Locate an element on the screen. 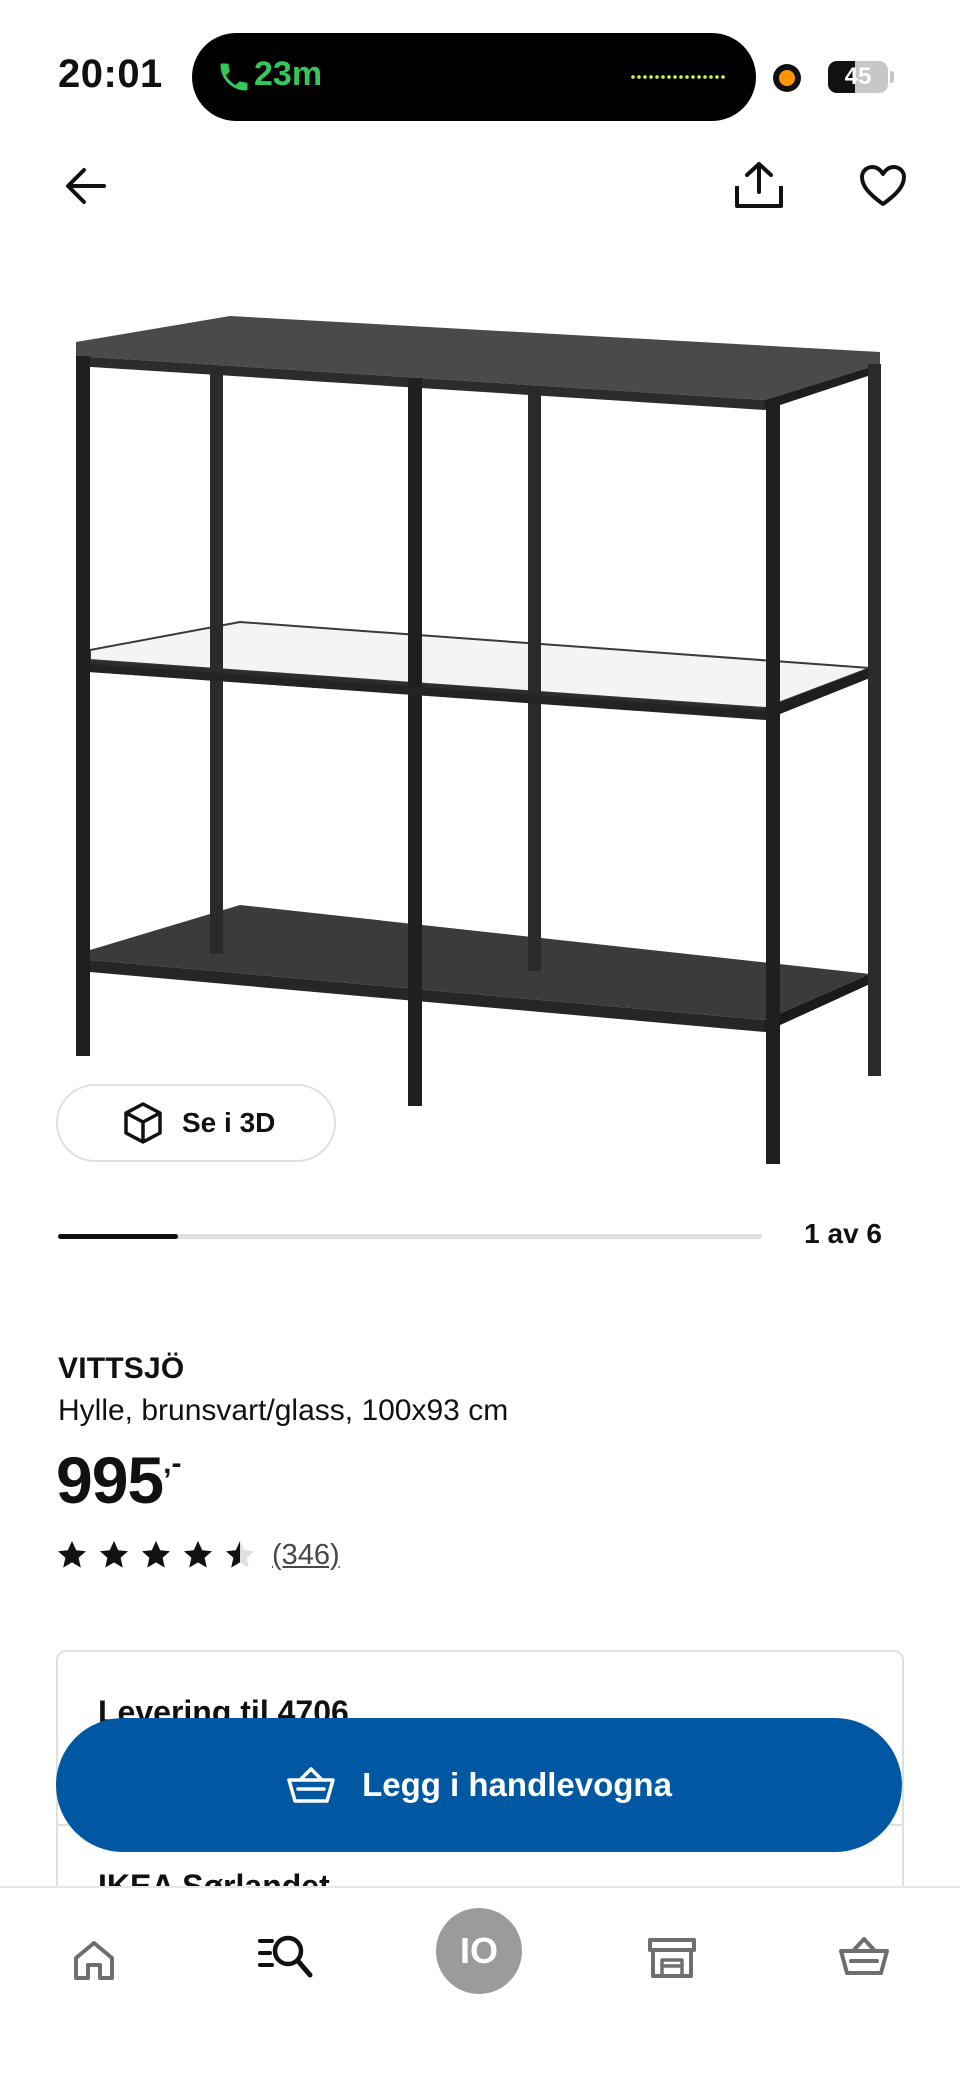 This screenshot has height=2087, width=960. heart-icon is located at coordinates (883, 185).